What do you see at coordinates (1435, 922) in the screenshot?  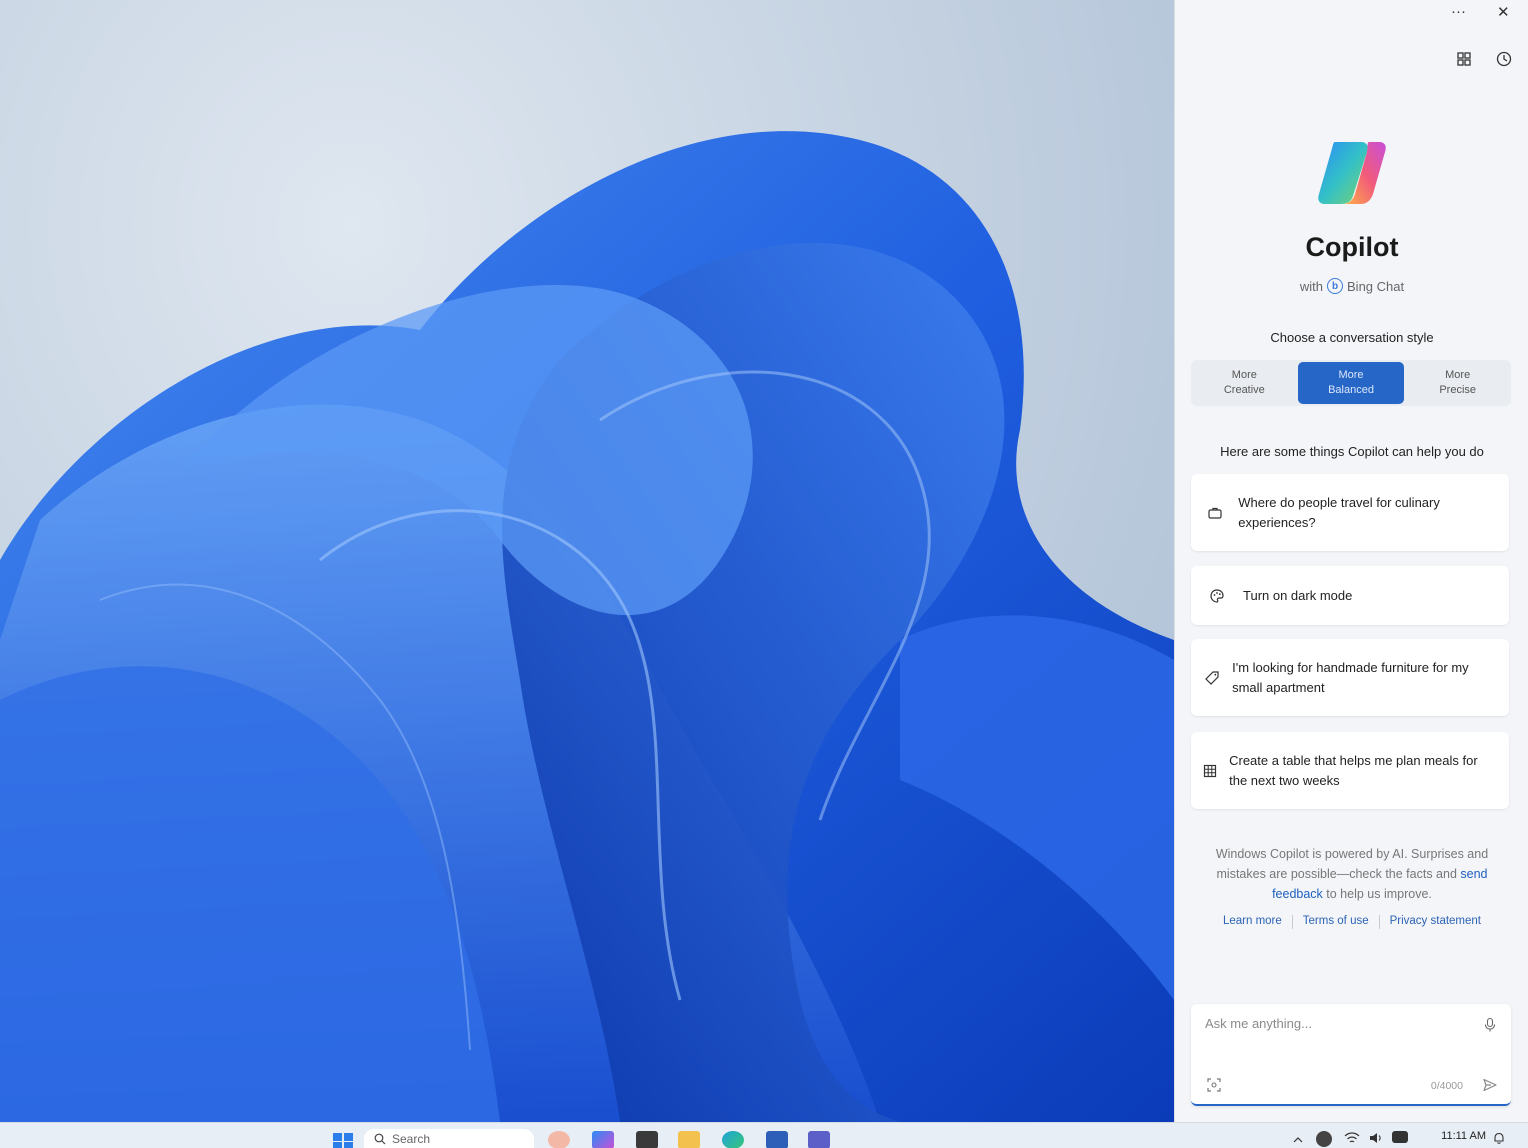 I see `privacy-statement-link: Privacy statement` at bounding box center [1435, 922].